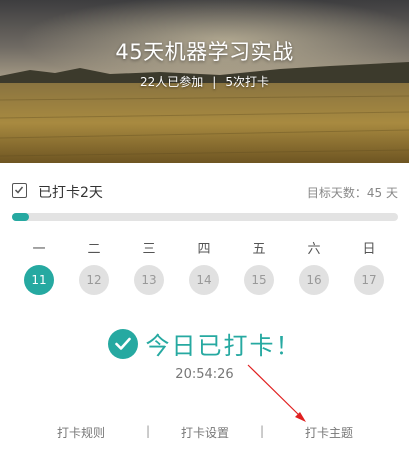  What do you see at coordinates (276, 393) in the screenshot?
I see `annotation-arrow-icon` at bounding box center [276, 393].